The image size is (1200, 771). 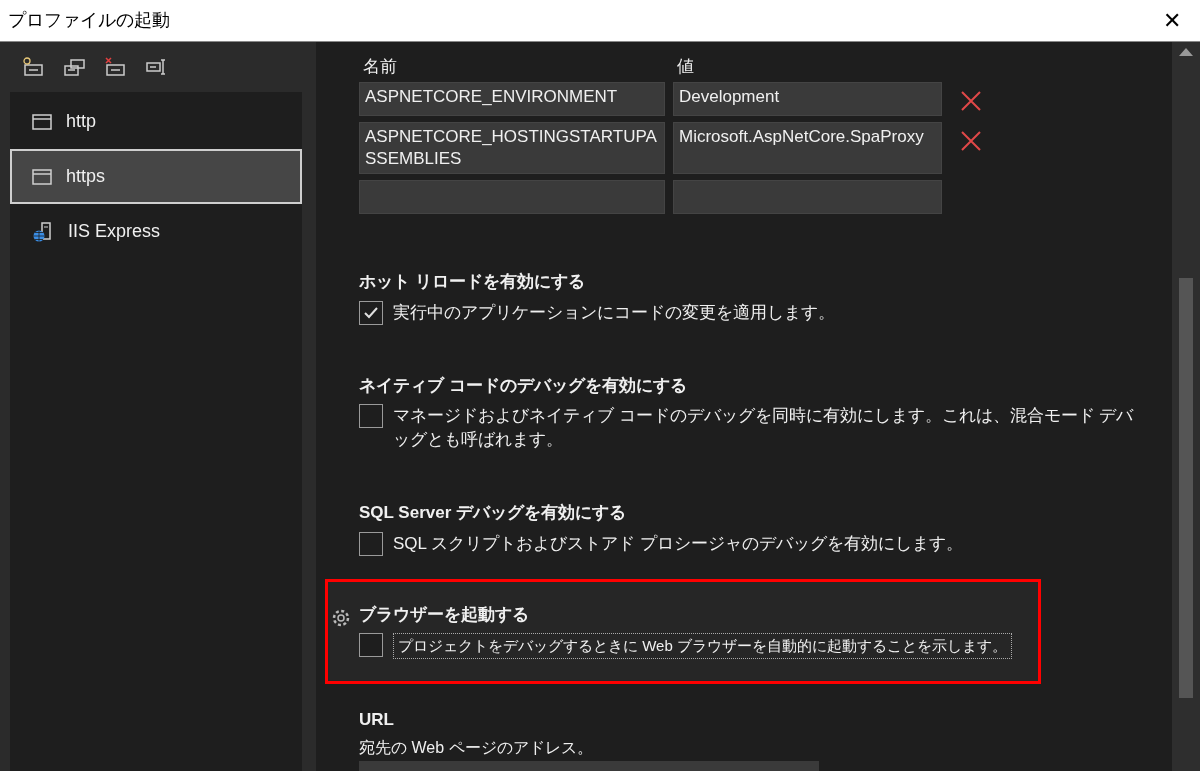 I want to click on option-title: SQL Server デバッグを有効にする, so click(x=493, y=513).